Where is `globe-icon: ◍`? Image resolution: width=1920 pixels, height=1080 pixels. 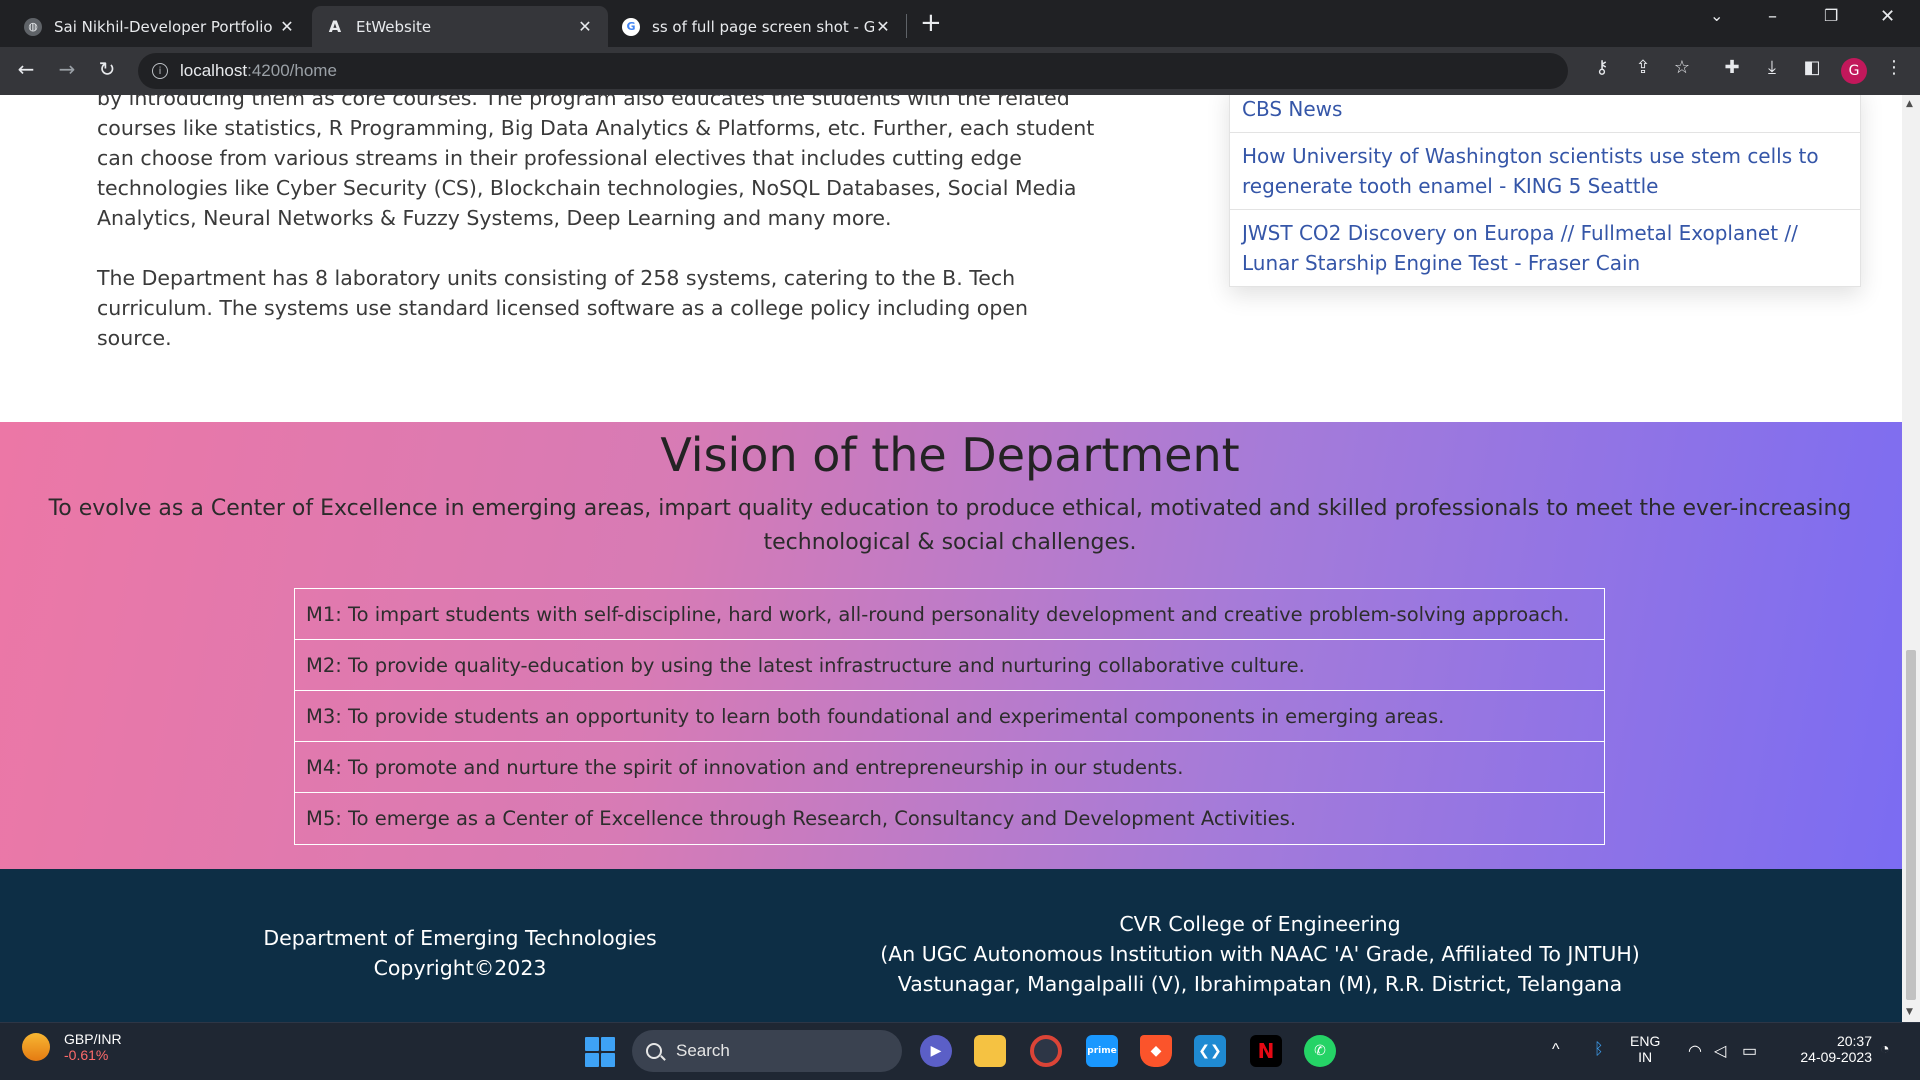 globe-icon: ◍ is located at coordinates (33, 26).